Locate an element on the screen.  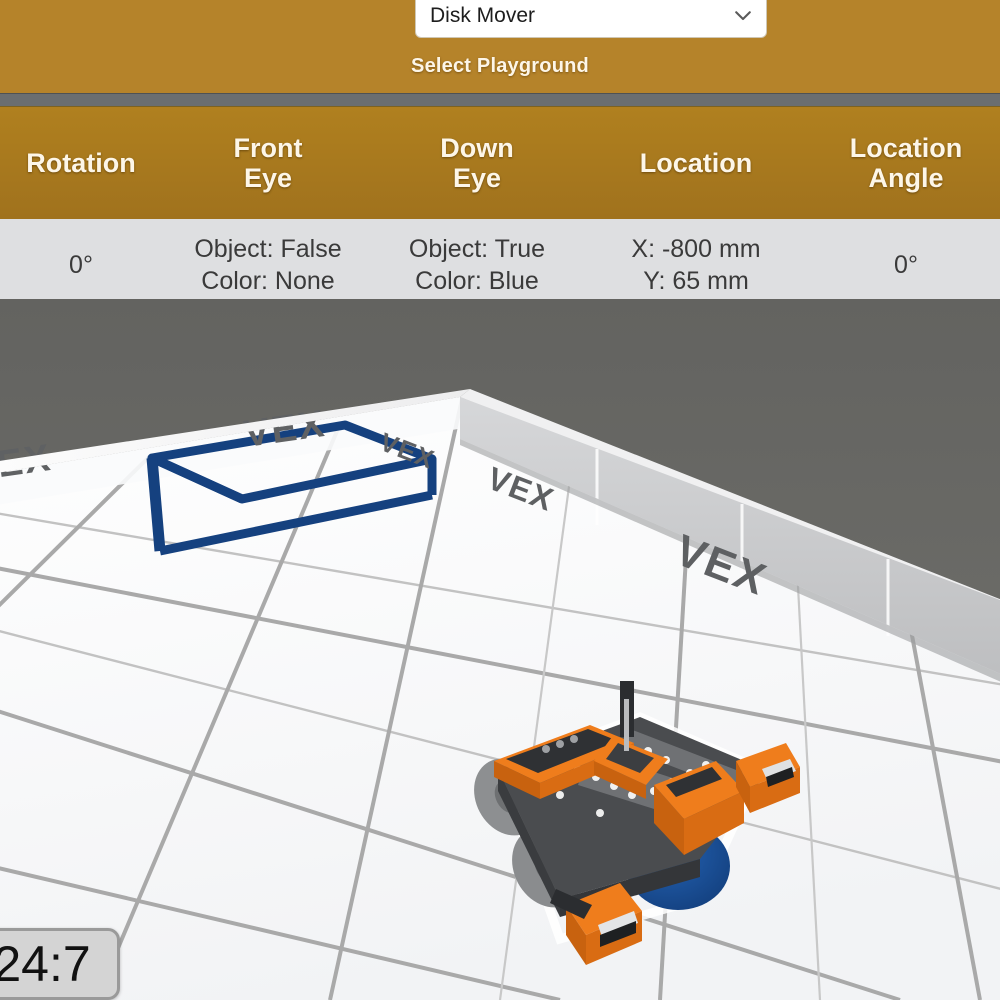
location-angle-value: 0° is located at coordinates (906, 264).